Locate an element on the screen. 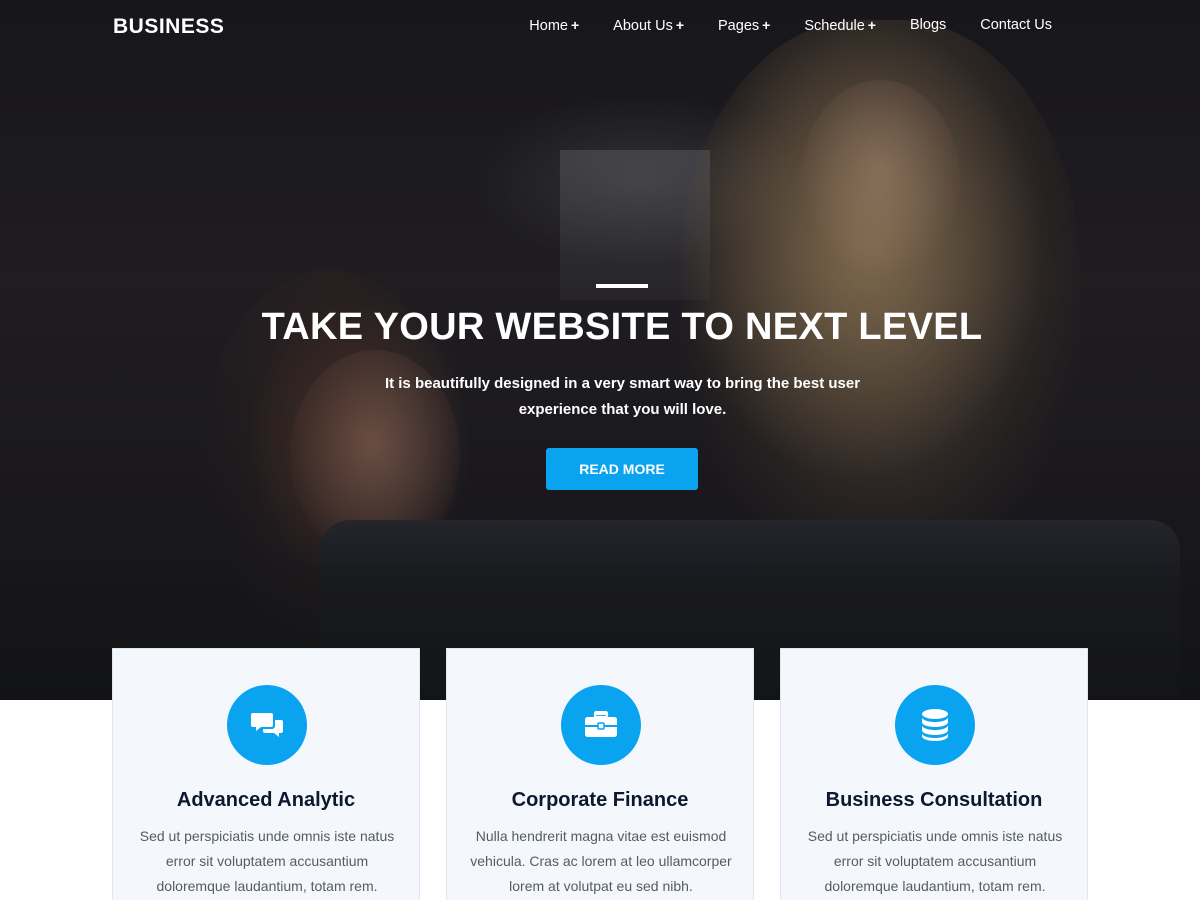  nav-item-about-us: About Us + is located at coordinates (648, 25).